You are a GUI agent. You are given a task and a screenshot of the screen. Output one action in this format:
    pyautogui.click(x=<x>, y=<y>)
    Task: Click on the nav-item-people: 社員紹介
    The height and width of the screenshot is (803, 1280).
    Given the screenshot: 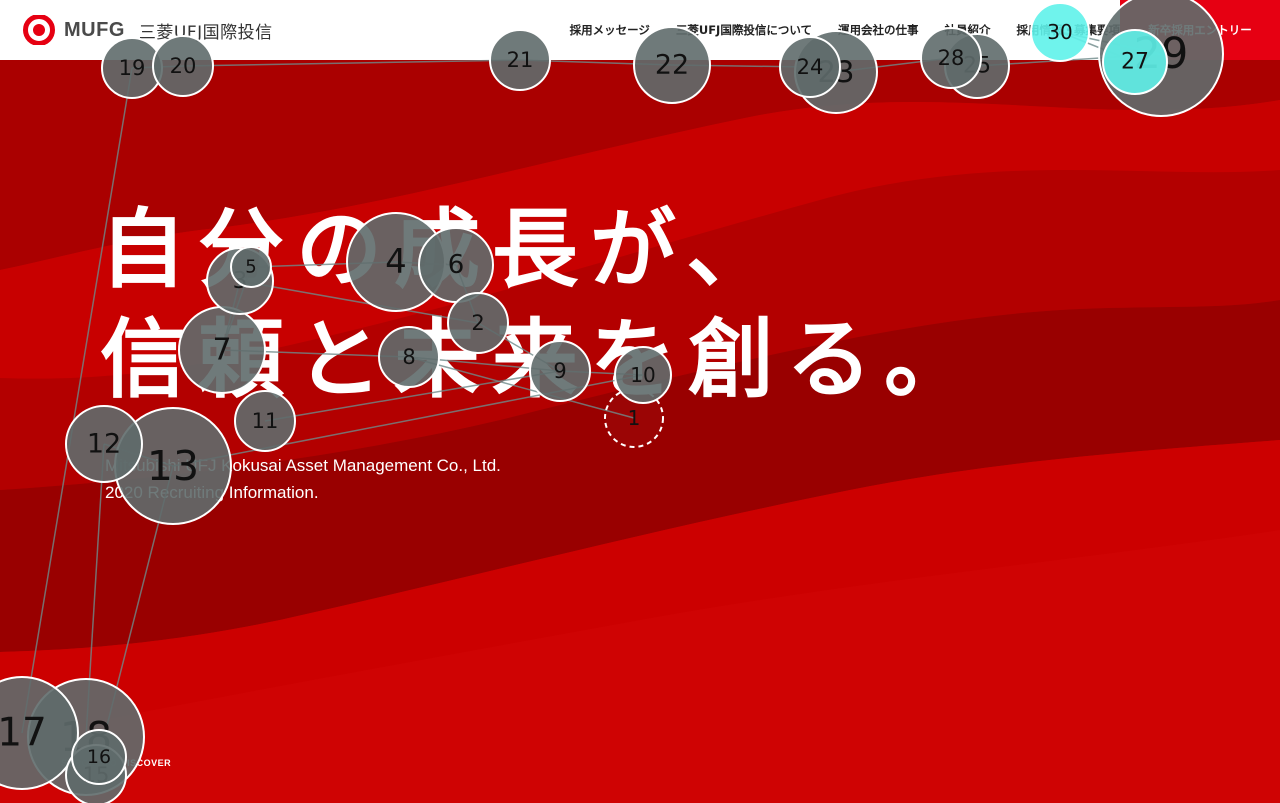 What is the action you would take?
    pyautogui.click(x=968, y=30)
    